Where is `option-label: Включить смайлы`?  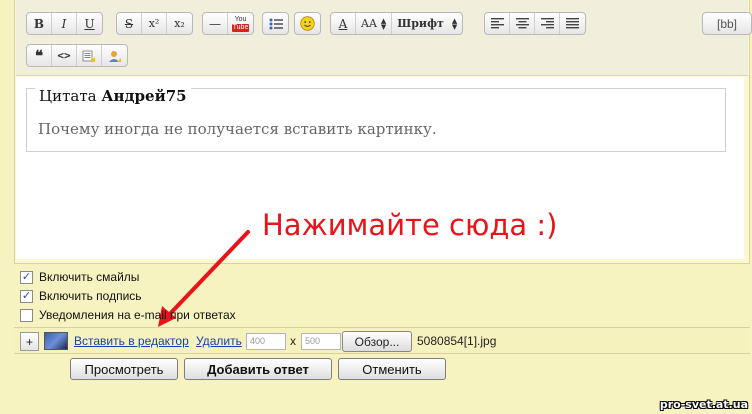
option-label: Включить смайлы is located at coordinates (89, 277).